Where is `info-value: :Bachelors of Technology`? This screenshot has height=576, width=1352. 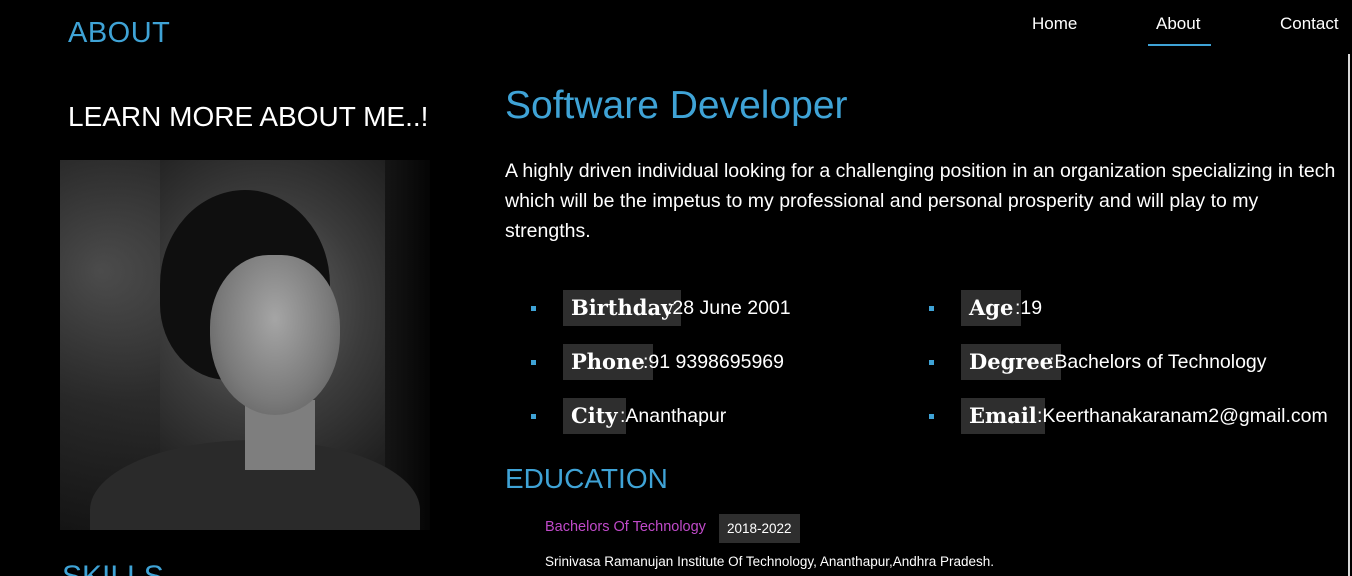 info-value: :Bachelors of Technology is located at coordinates (1158, 362).